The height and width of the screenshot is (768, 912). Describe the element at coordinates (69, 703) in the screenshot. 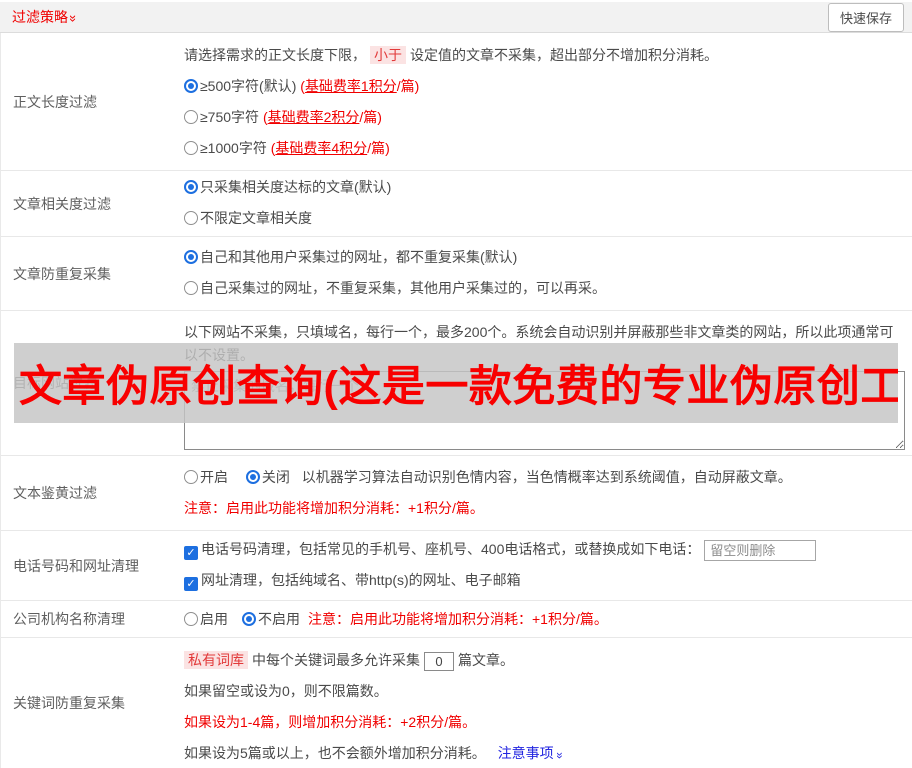

I see `row-label: 关键词防重复采集` at that location.